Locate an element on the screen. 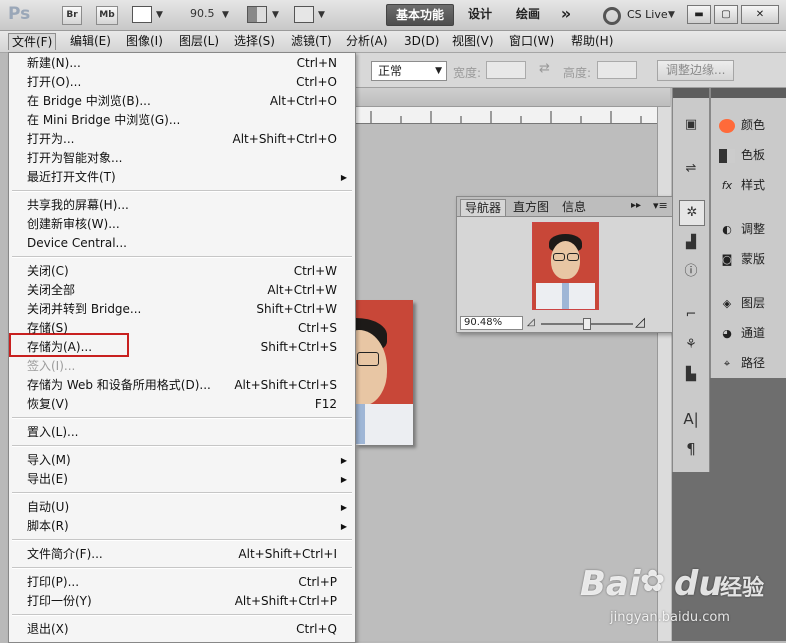 The width and height of the screenshot is (786, 643). navigator-zoom-input: 90.48% is located at coordinates (491, 323).